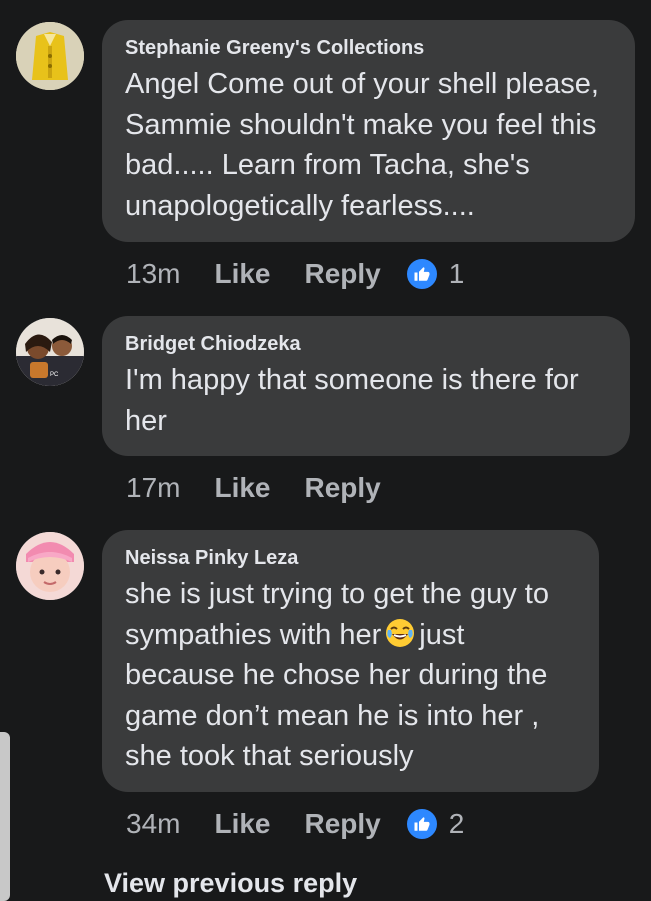 The image size is (651, 901). What do you see at coordinates (153, 274) in the screenshot?
I see `comment-time: 13m` at bounding box center [153, 274].